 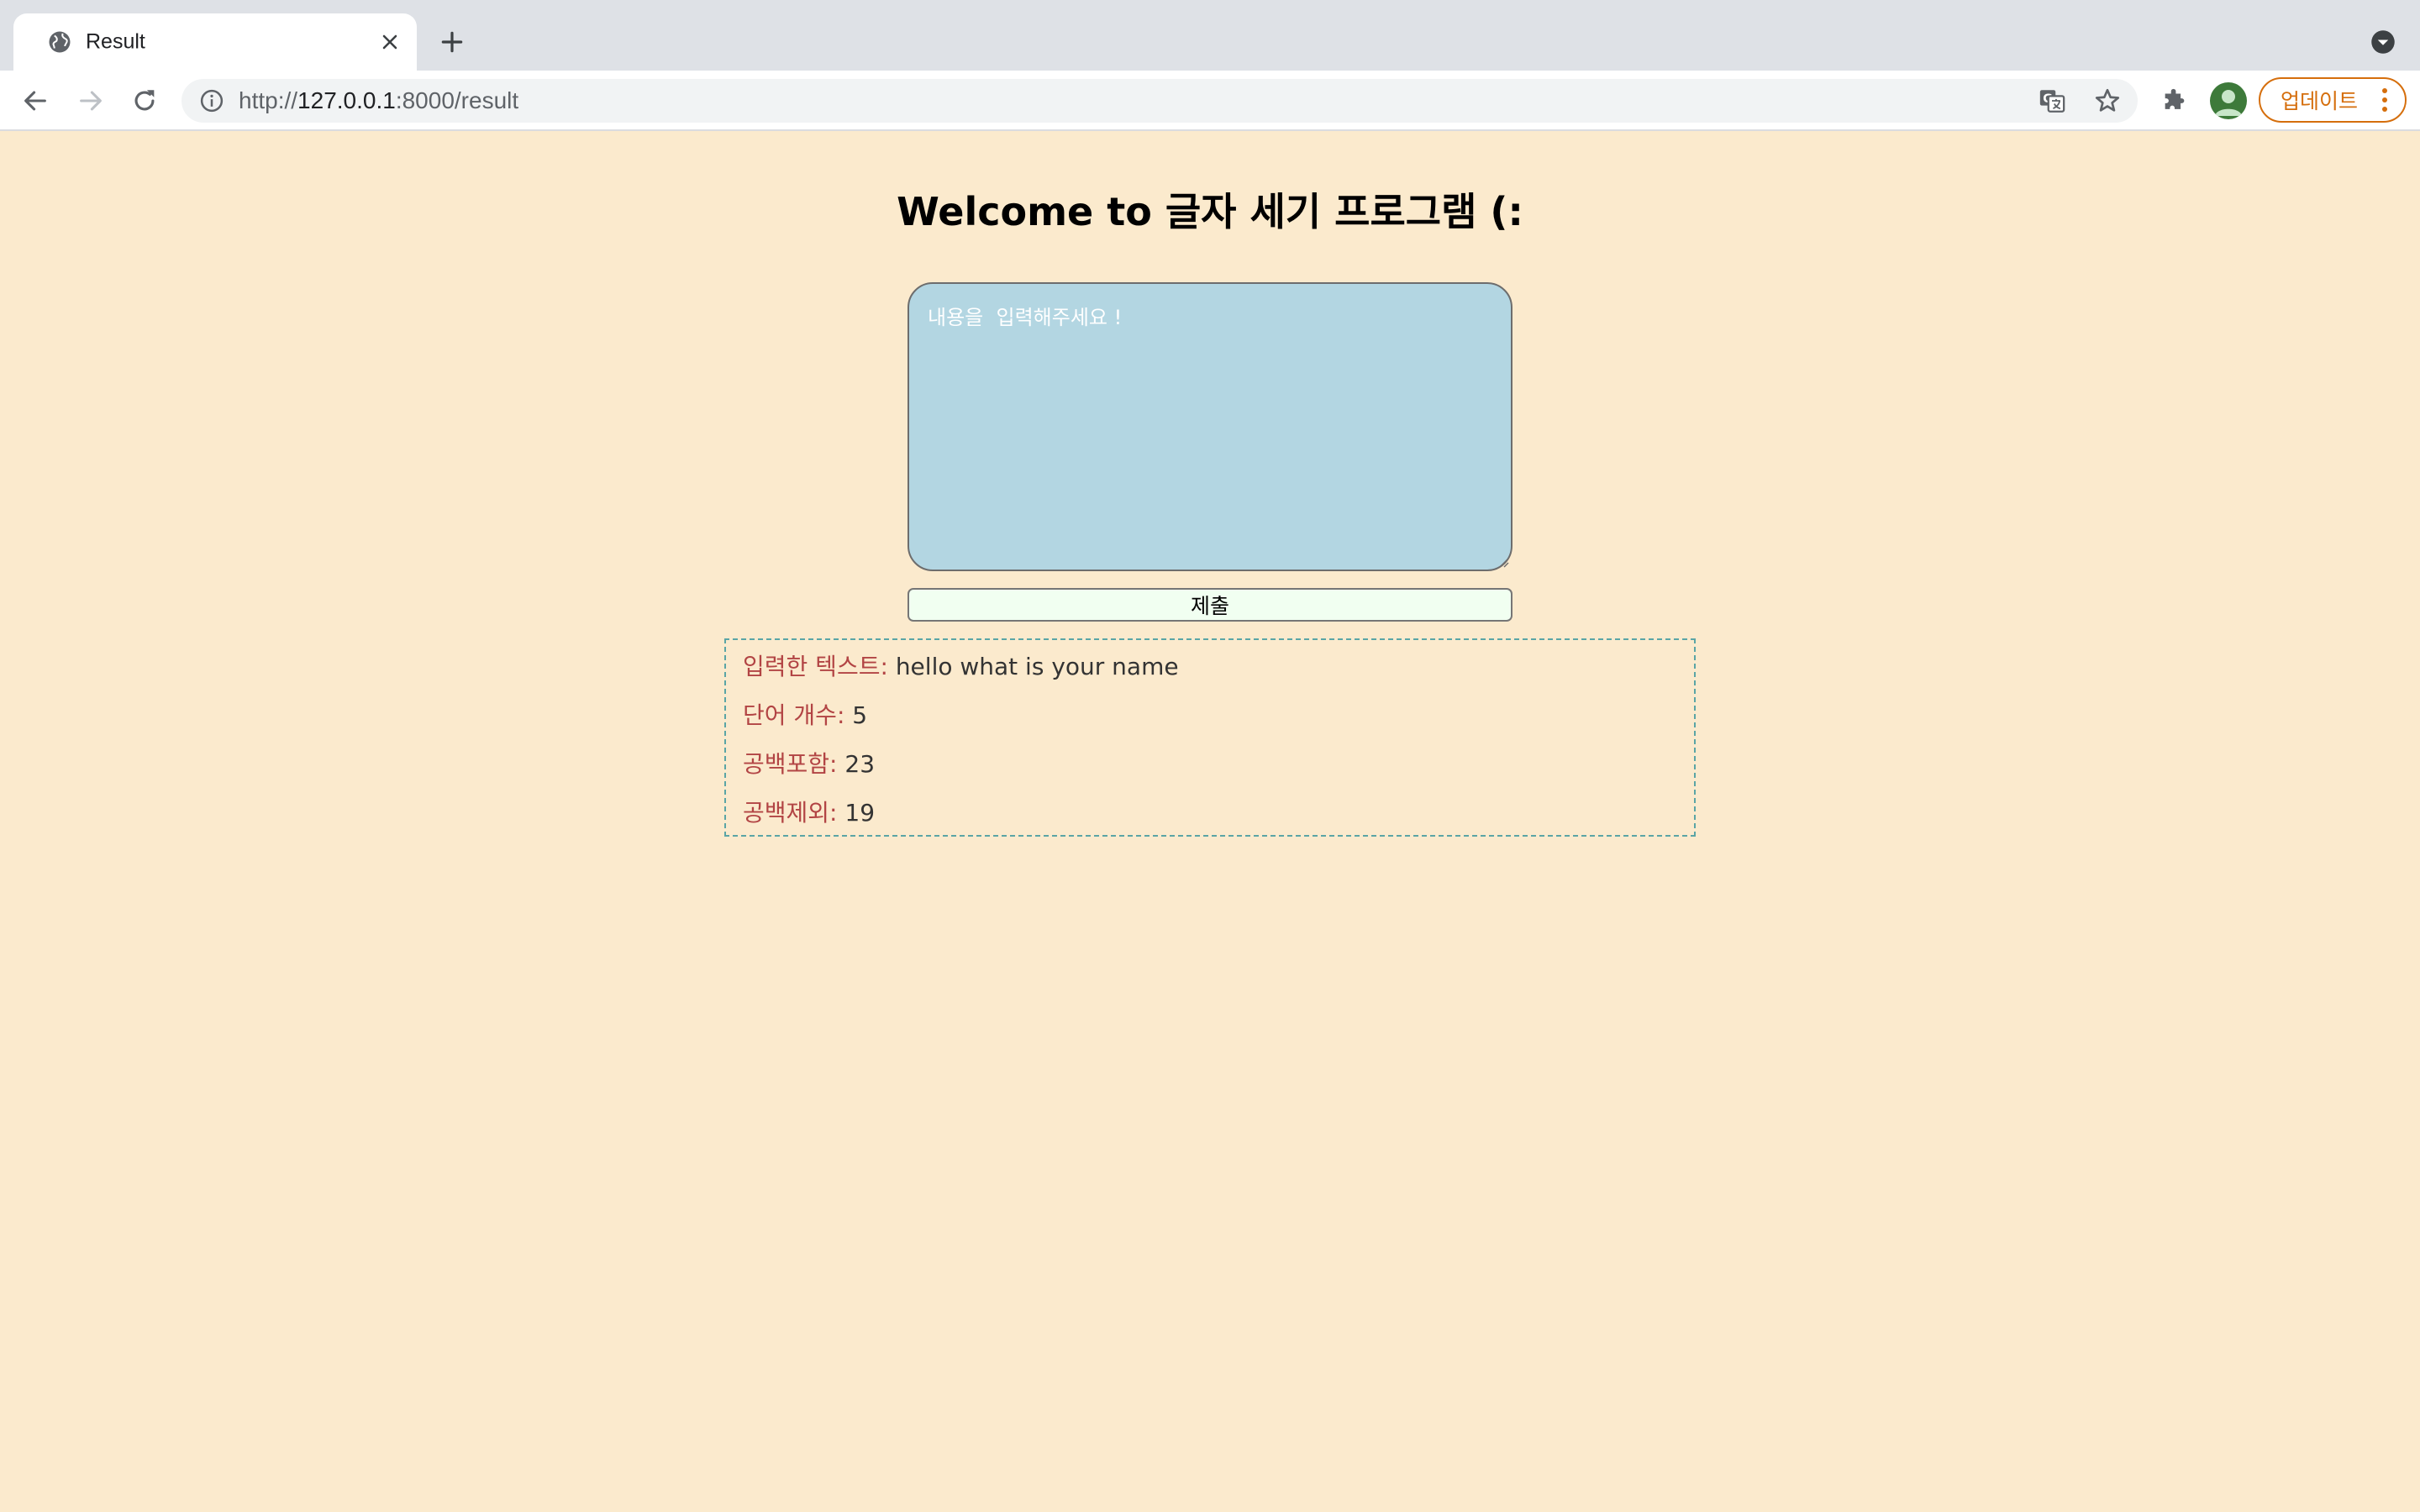 I want to click on info-icon, so click(x=211, y=100).